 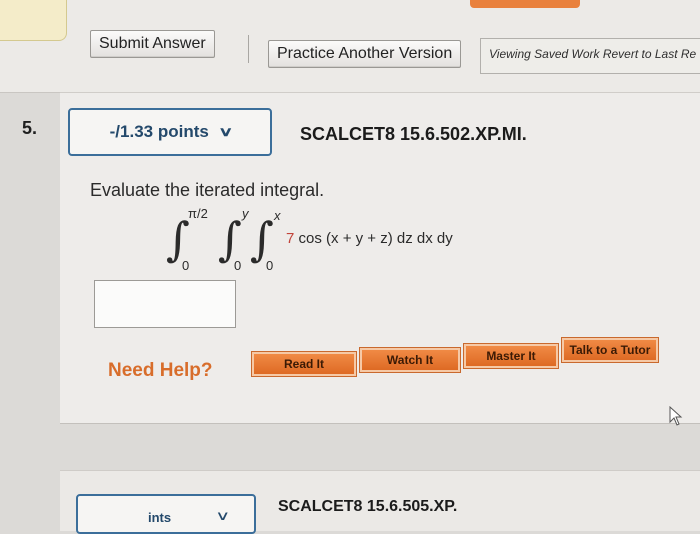 What do you see at coordinates (248, 49) in the screenshot?
I see `toolbar-divider` at bounding box center [248, 49].